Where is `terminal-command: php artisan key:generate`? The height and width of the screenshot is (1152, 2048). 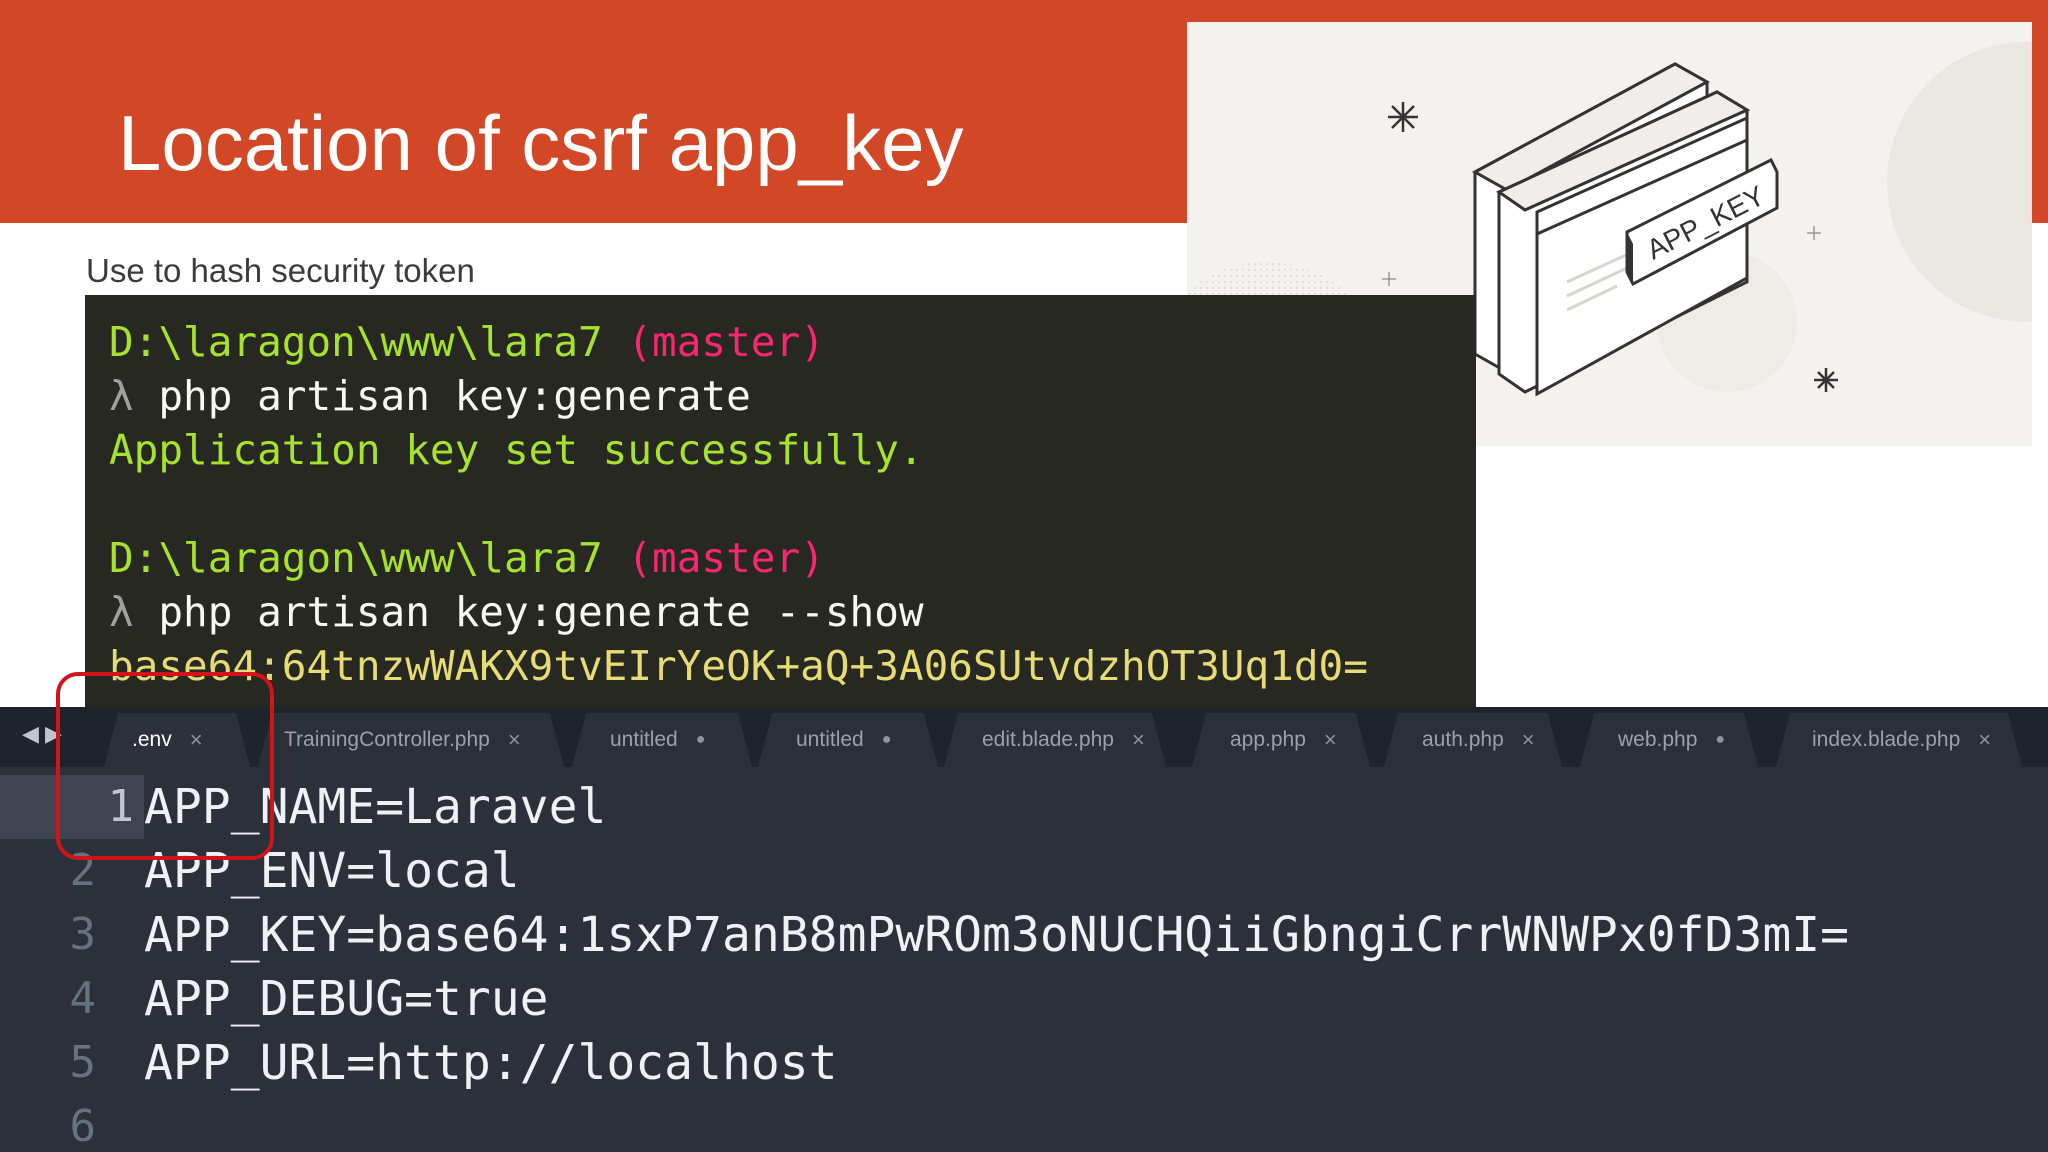 terminal-command: php artisan key:generate is located at coordinates (454, 396).